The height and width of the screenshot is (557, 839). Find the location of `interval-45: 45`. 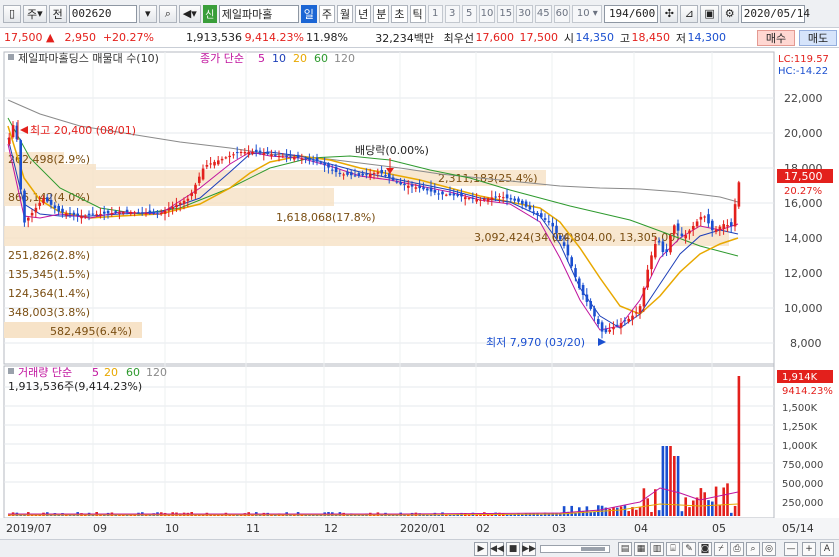

interval-45: 45 is located at coordinates (543, 13).